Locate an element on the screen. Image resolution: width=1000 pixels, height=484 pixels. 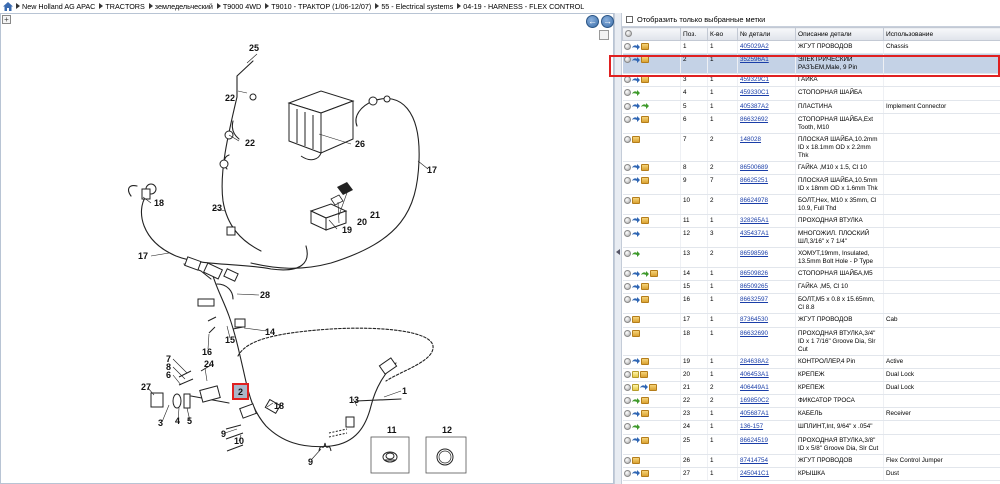
callout: 11 is located at coordinates (392, 430).